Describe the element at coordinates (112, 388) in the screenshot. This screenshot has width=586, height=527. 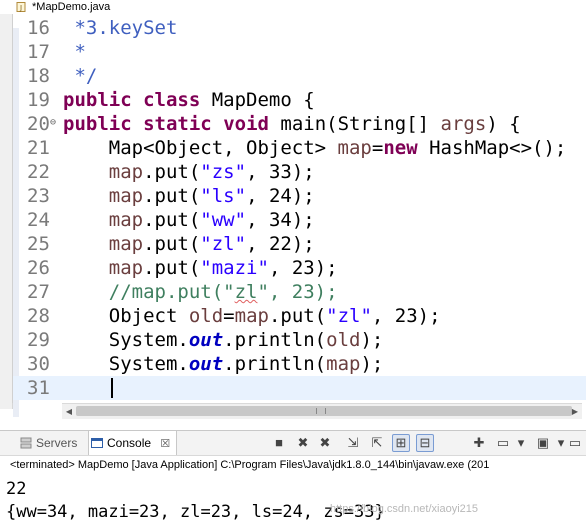
I see `text-caret` at that location.